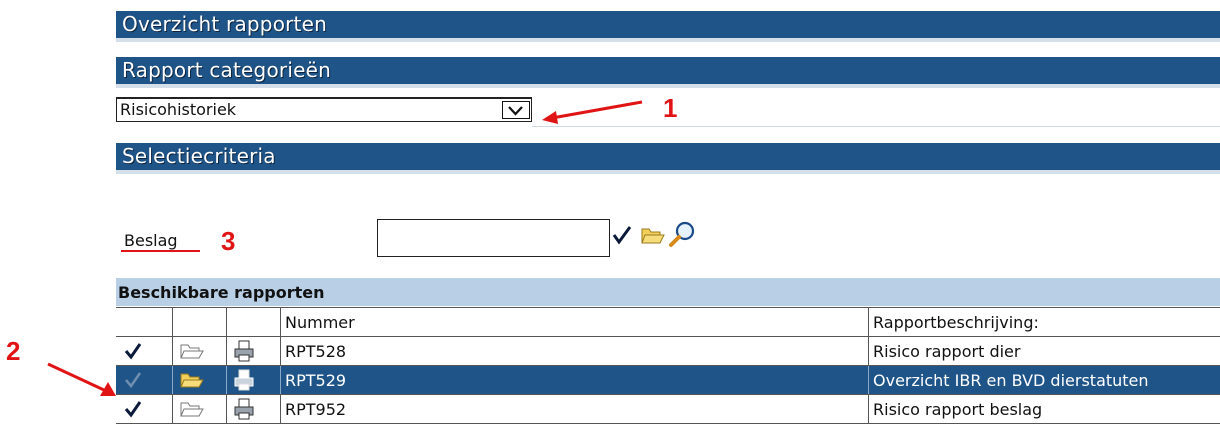  Describe the element at coordinates (683, 234) in the screenshot. I see `search-icon` at that location.